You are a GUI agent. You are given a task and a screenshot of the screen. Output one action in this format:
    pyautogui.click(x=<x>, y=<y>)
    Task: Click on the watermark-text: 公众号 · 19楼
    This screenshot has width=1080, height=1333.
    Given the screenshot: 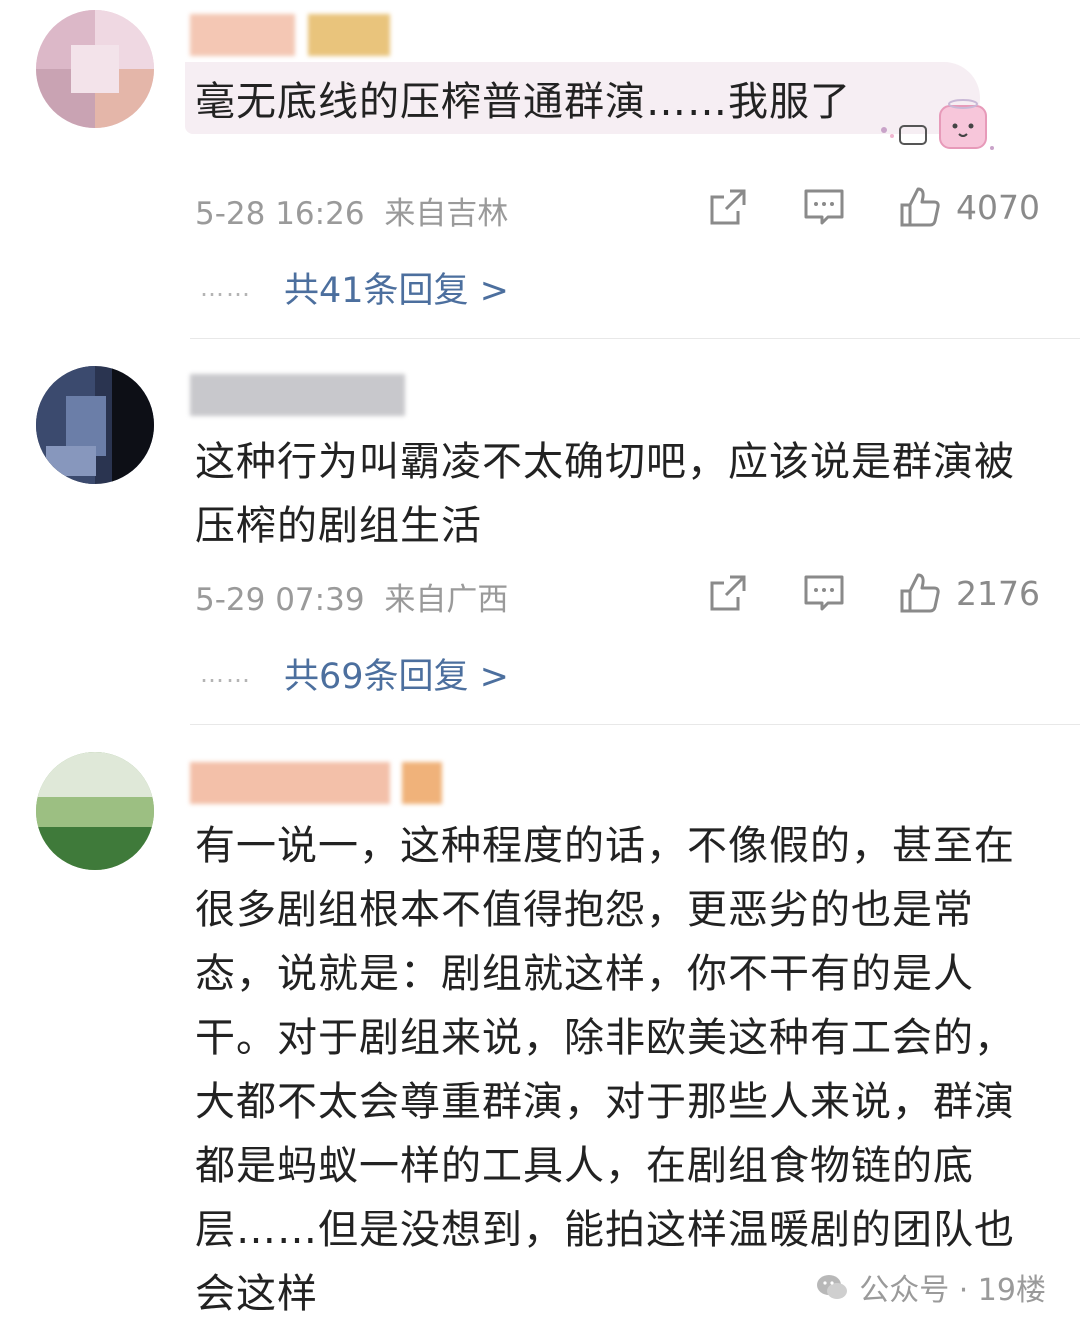 What is the action you would take?
    pyautogui.click(x=952, y=1290)
    